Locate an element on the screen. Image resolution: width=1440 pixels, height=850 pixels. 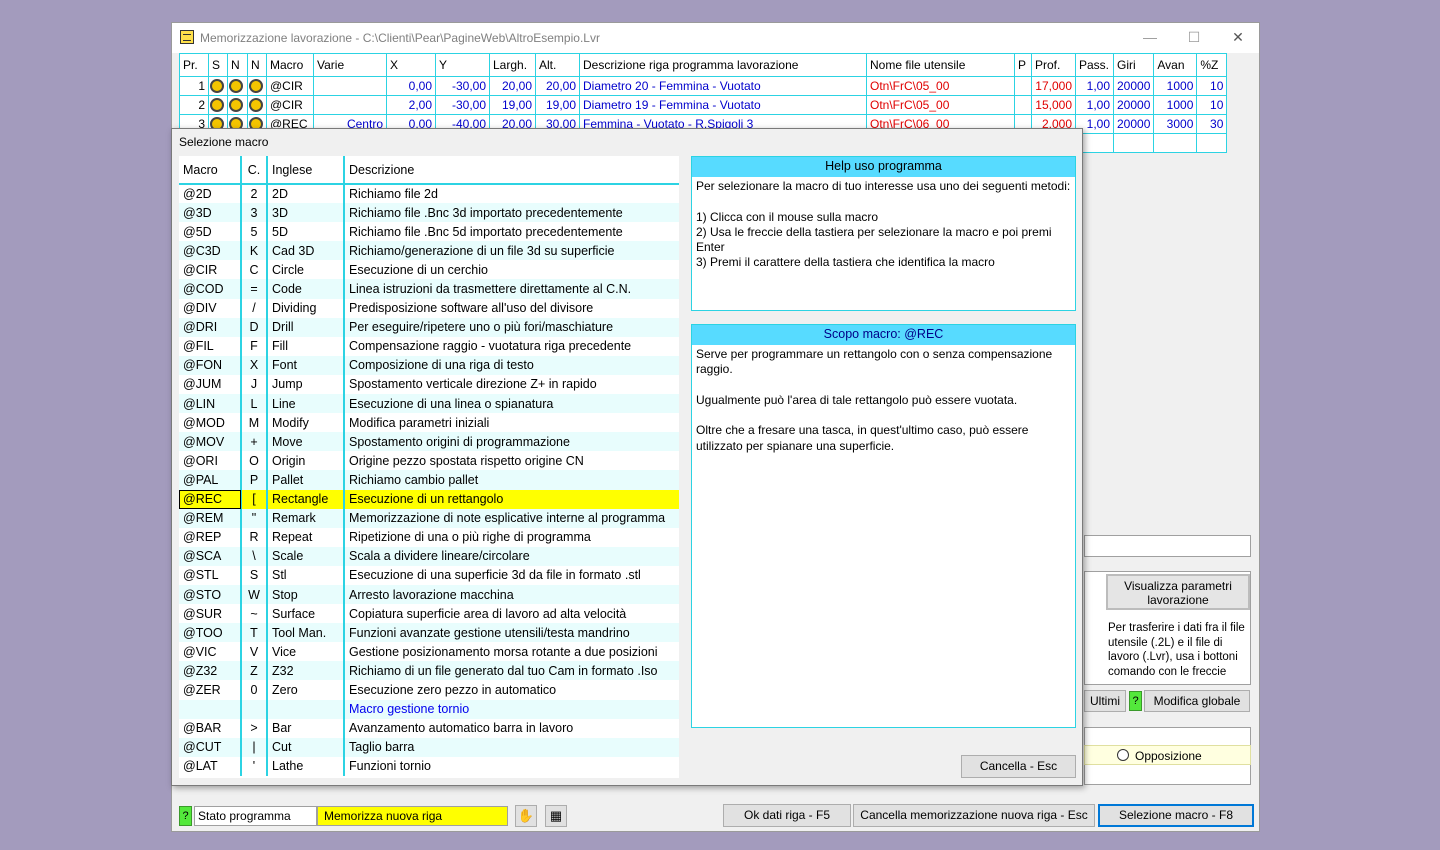
grid-cell: Diametro 19 - Femmina - Vuotato is located at coordinates (723, 105).